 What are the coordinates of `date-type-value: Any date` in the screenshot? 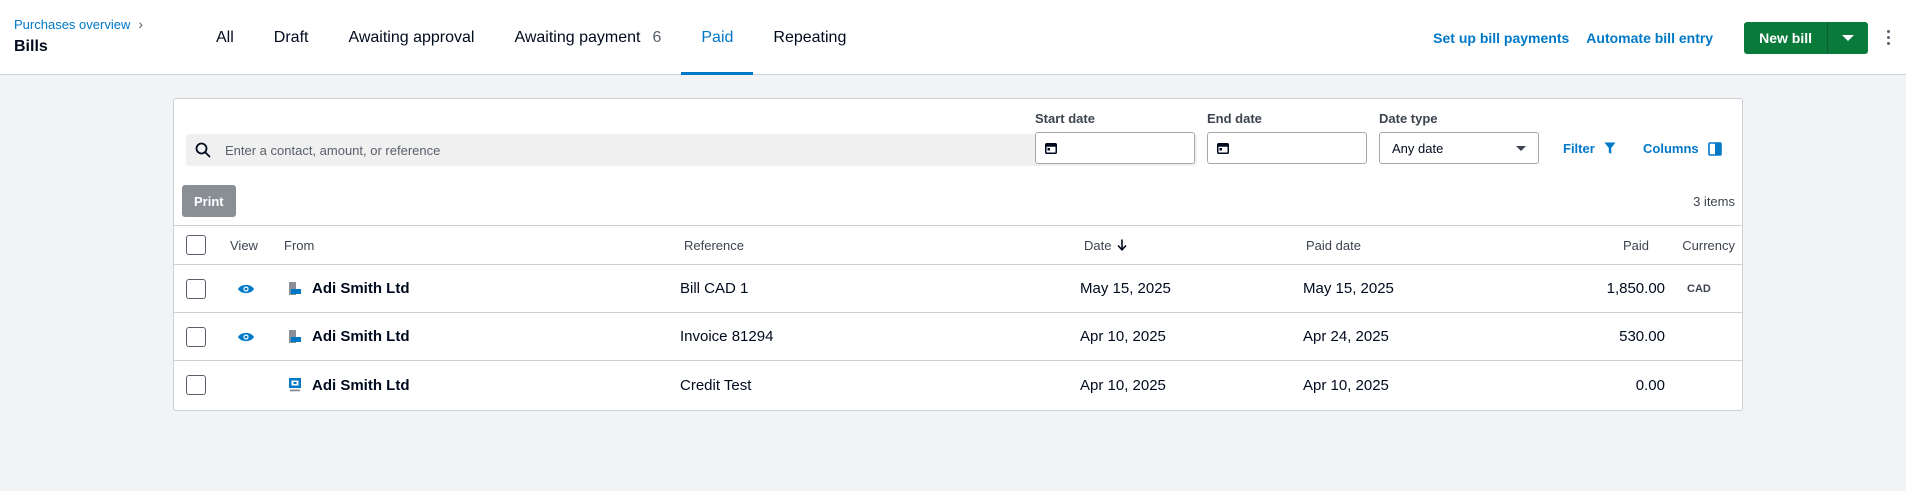 It's located at (1418, 148).